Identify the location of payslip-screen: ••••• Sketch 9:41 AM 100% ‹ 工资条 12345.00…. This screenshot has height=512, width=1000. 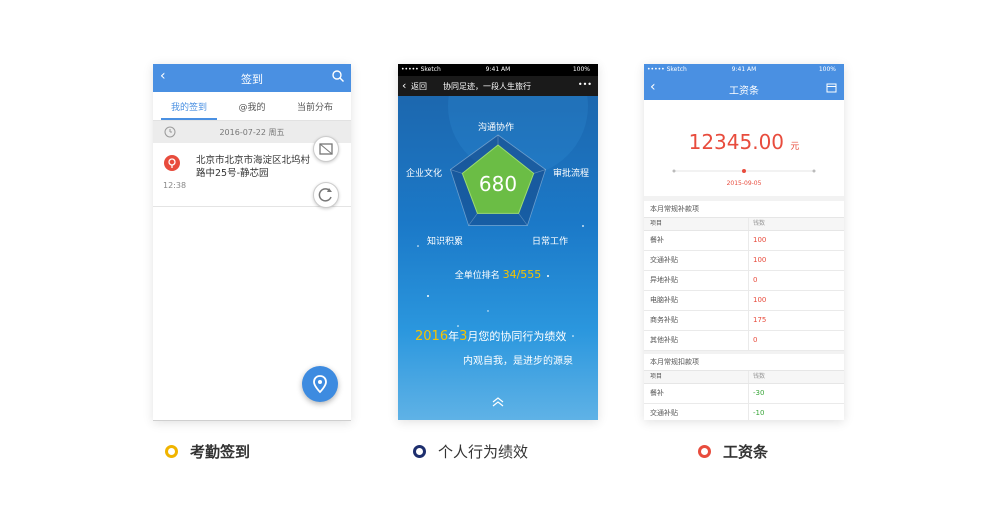
(744, 242).